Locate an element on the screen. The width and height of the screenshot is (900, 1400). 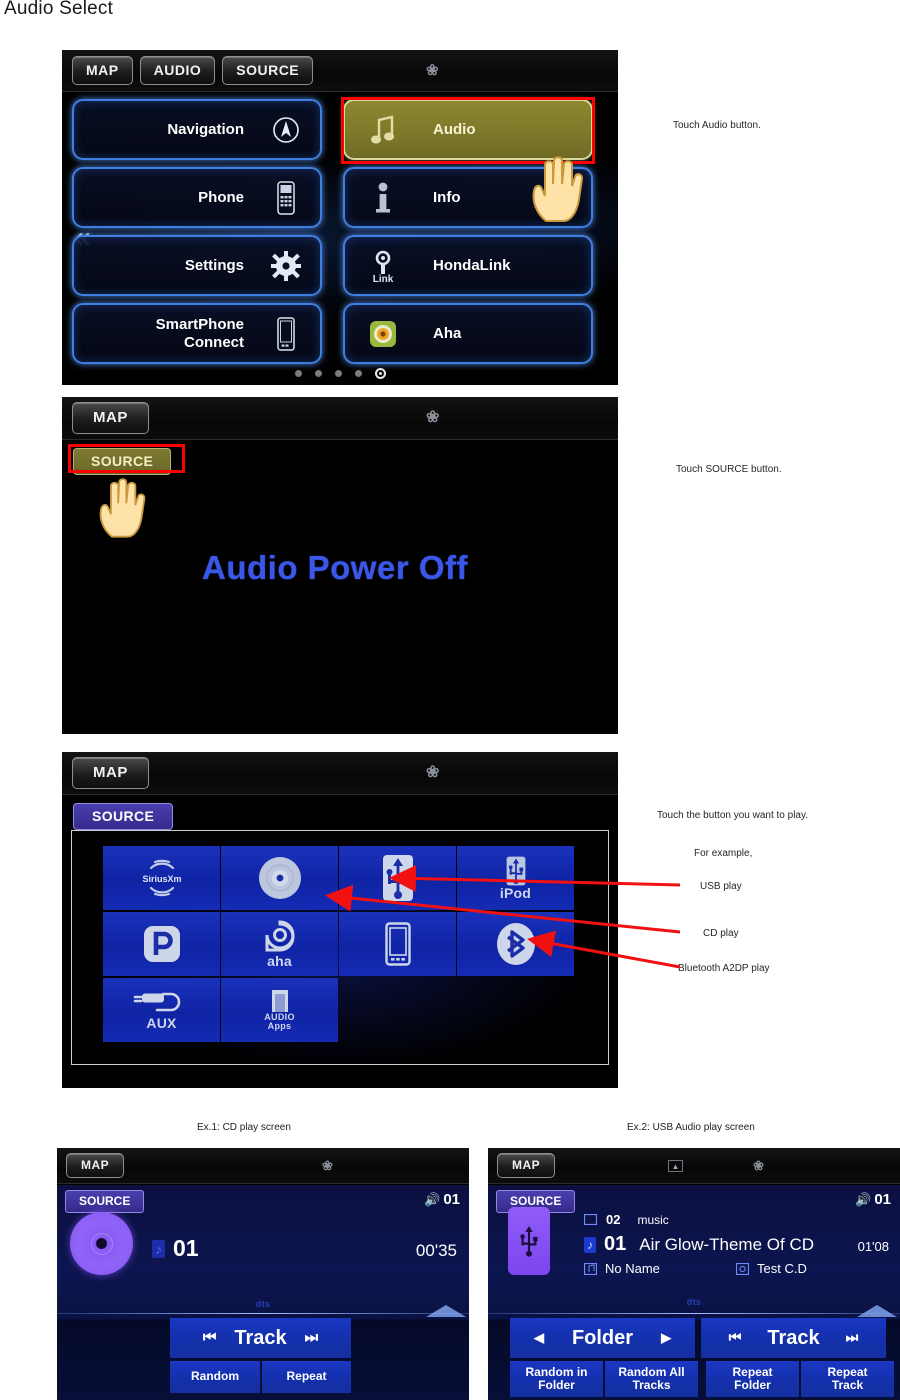
repeat-button: Repeat is located at coordinates (306, 1377).